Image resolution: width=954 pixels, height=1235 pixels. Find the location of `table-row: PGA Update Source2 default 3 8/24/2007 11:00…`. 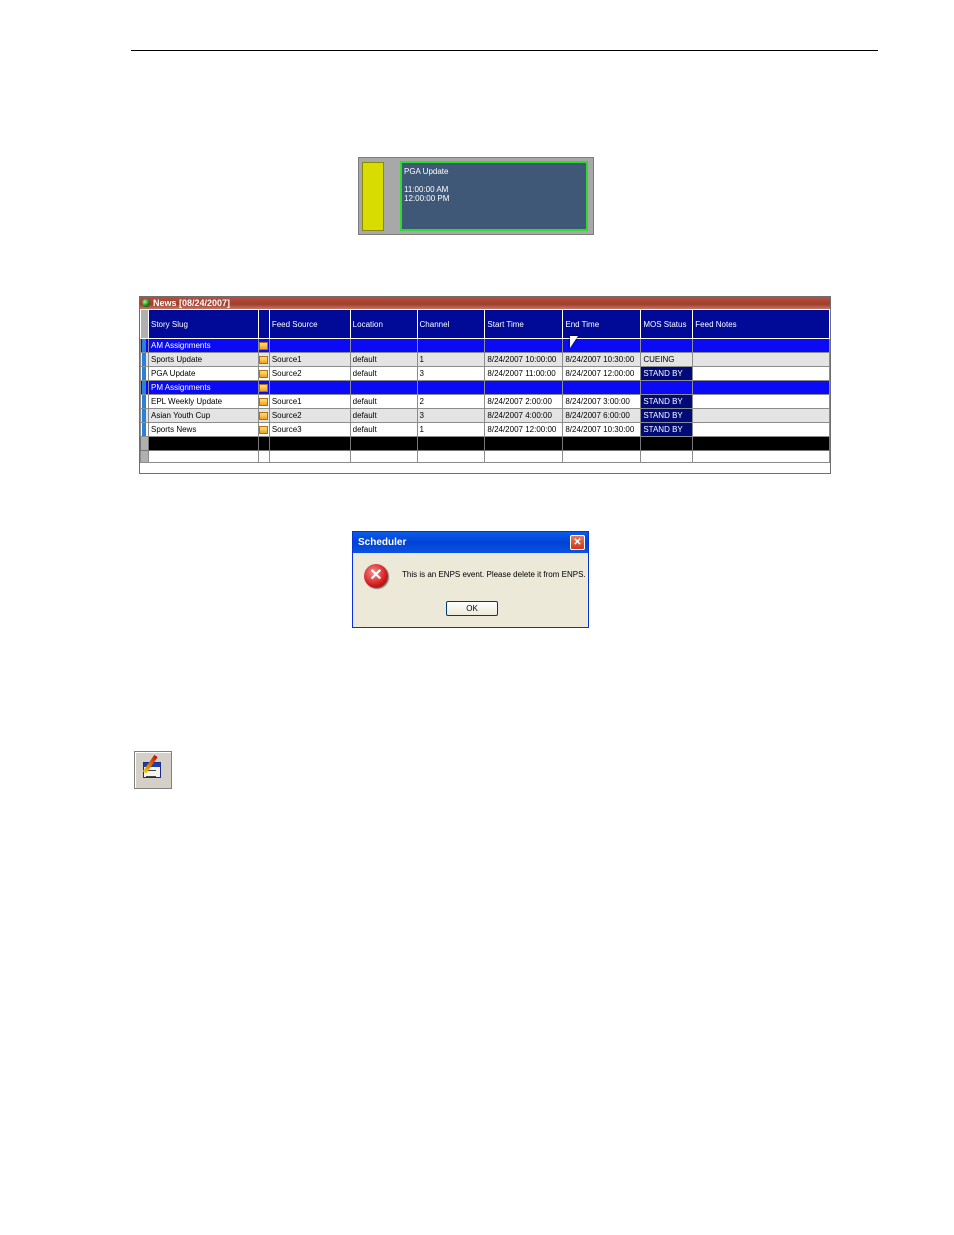

table-row: PGA Update Source2 default 3 8/24/2007 11:00… is located at coordinates (485, 373).